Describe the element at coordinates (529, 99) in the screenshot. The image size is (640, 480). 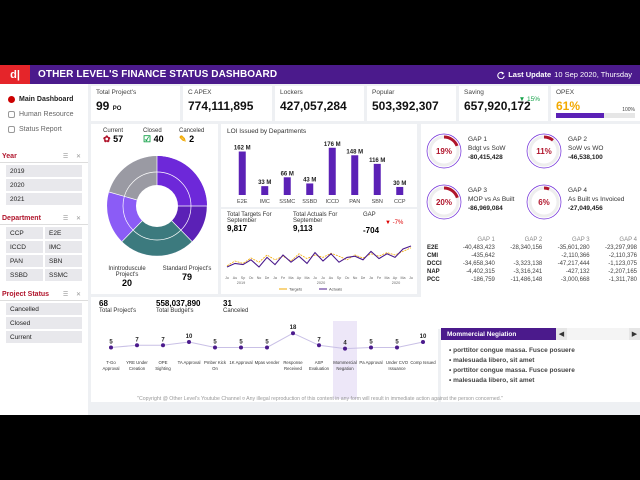
I see `saving-change: ▼ 15%` at that location.